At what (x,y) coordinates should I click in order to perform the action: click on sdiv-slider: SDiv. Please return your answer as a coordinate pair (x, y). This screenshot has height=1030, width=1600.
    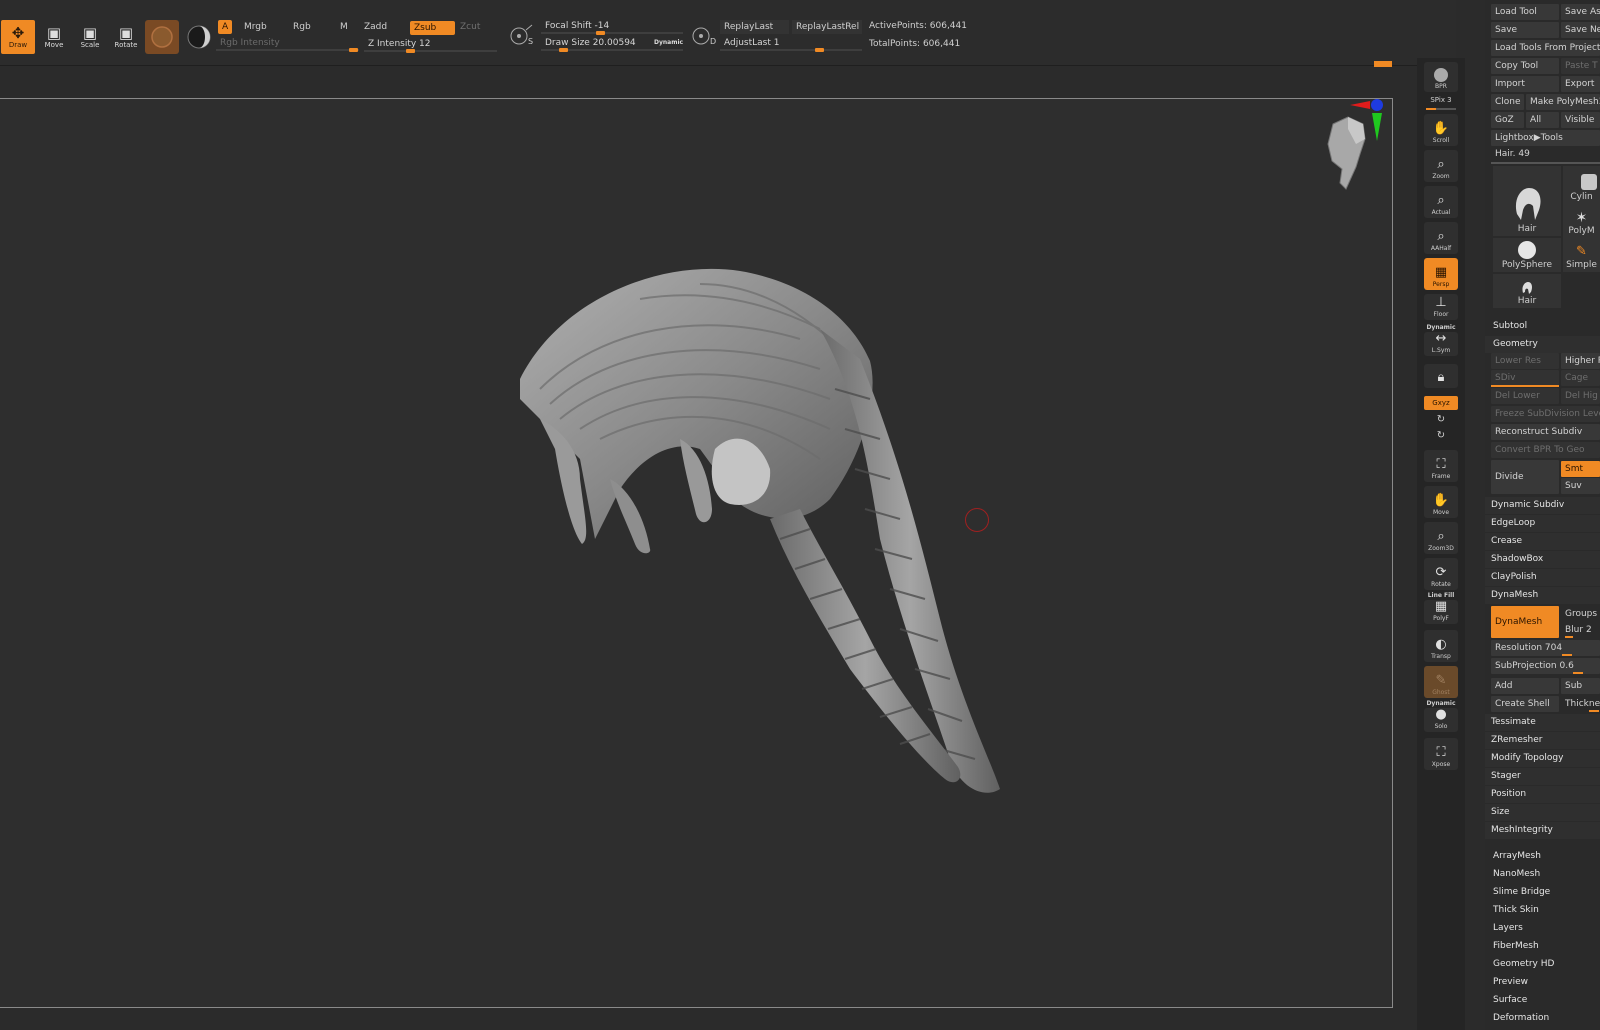
    Looking at the image, I should click on (1525, 378).